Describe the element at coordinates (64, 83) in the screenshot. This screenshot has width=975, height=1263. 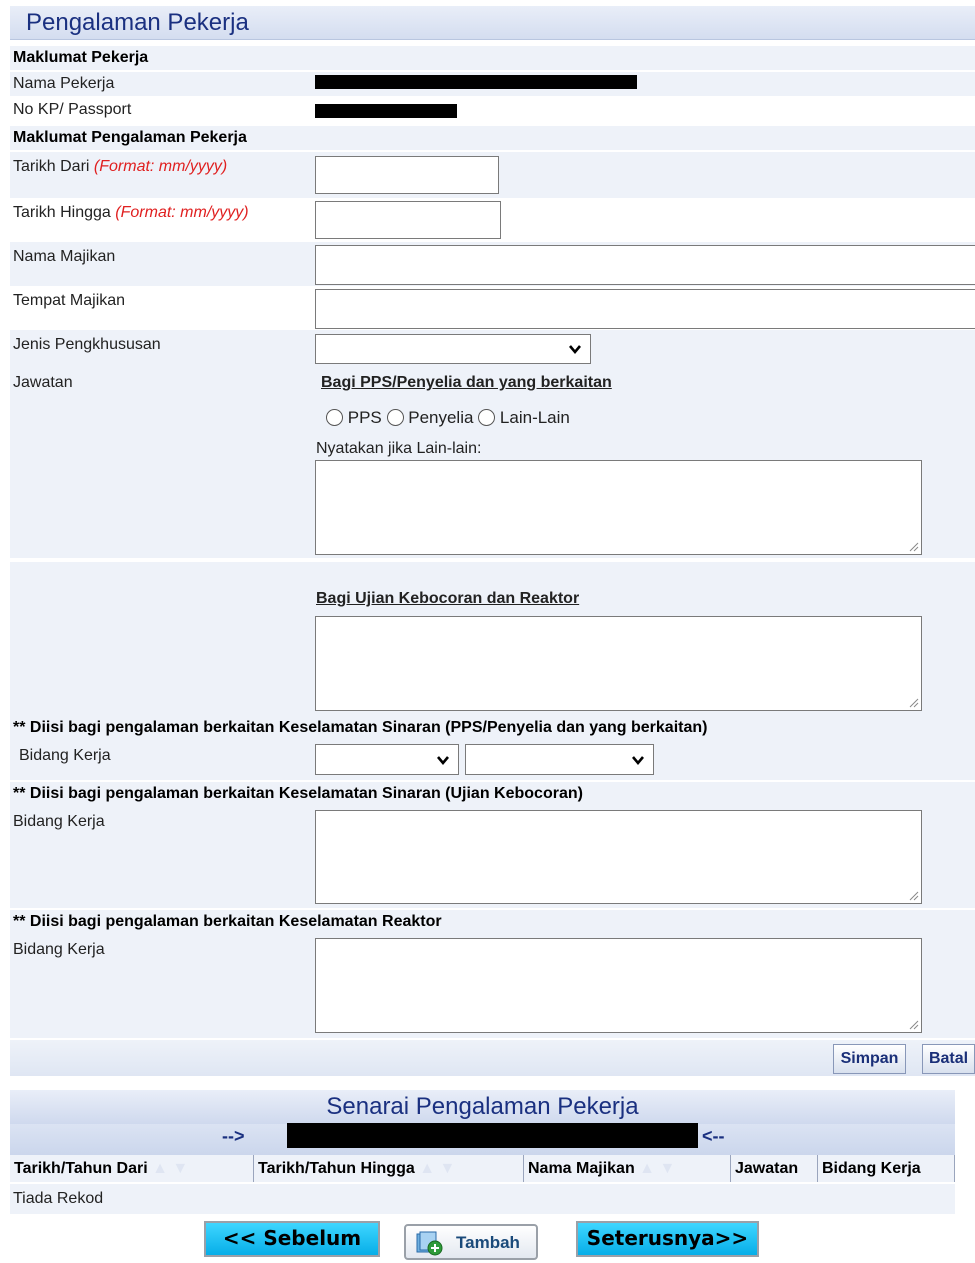
I see `nama-pekerja-label: Nama Pekerja` at that location.